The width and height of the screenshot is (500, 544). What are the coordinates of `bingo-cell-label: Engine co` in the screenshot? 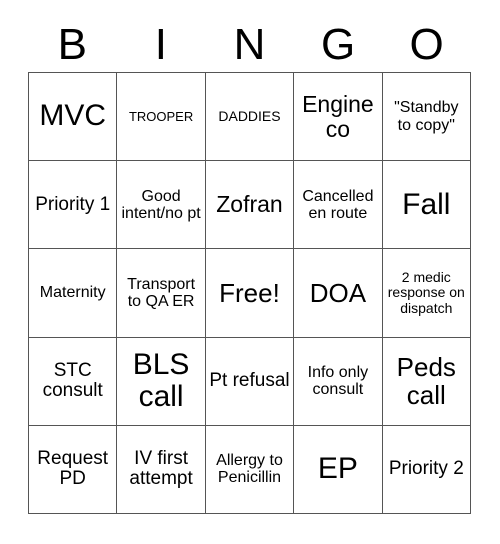 It's located at (338, 116).